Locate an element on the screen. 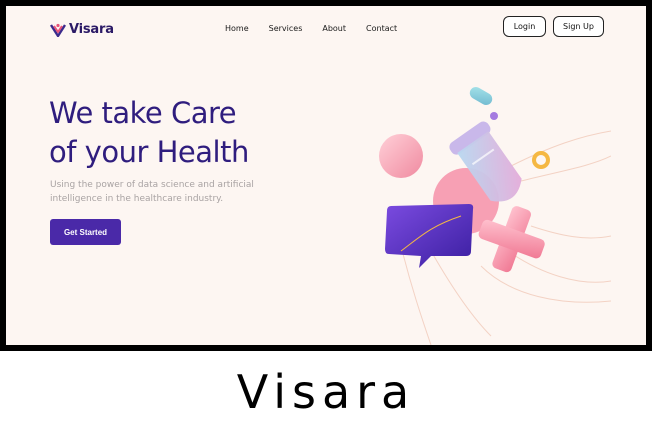 The height and width of the screenshot is (432, 652). hero-title-line-1: We take Care is located at coordinates (143, 113).